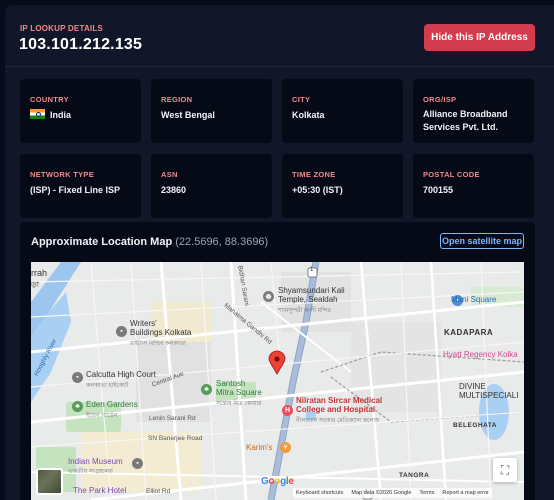 Image resolution: width=554 pixels, height=500 pixels. What do you see at coordinates (342, 111) in the screenshot?
I see `card-city: CITY Kolkata` at bounding box center [342, 111].